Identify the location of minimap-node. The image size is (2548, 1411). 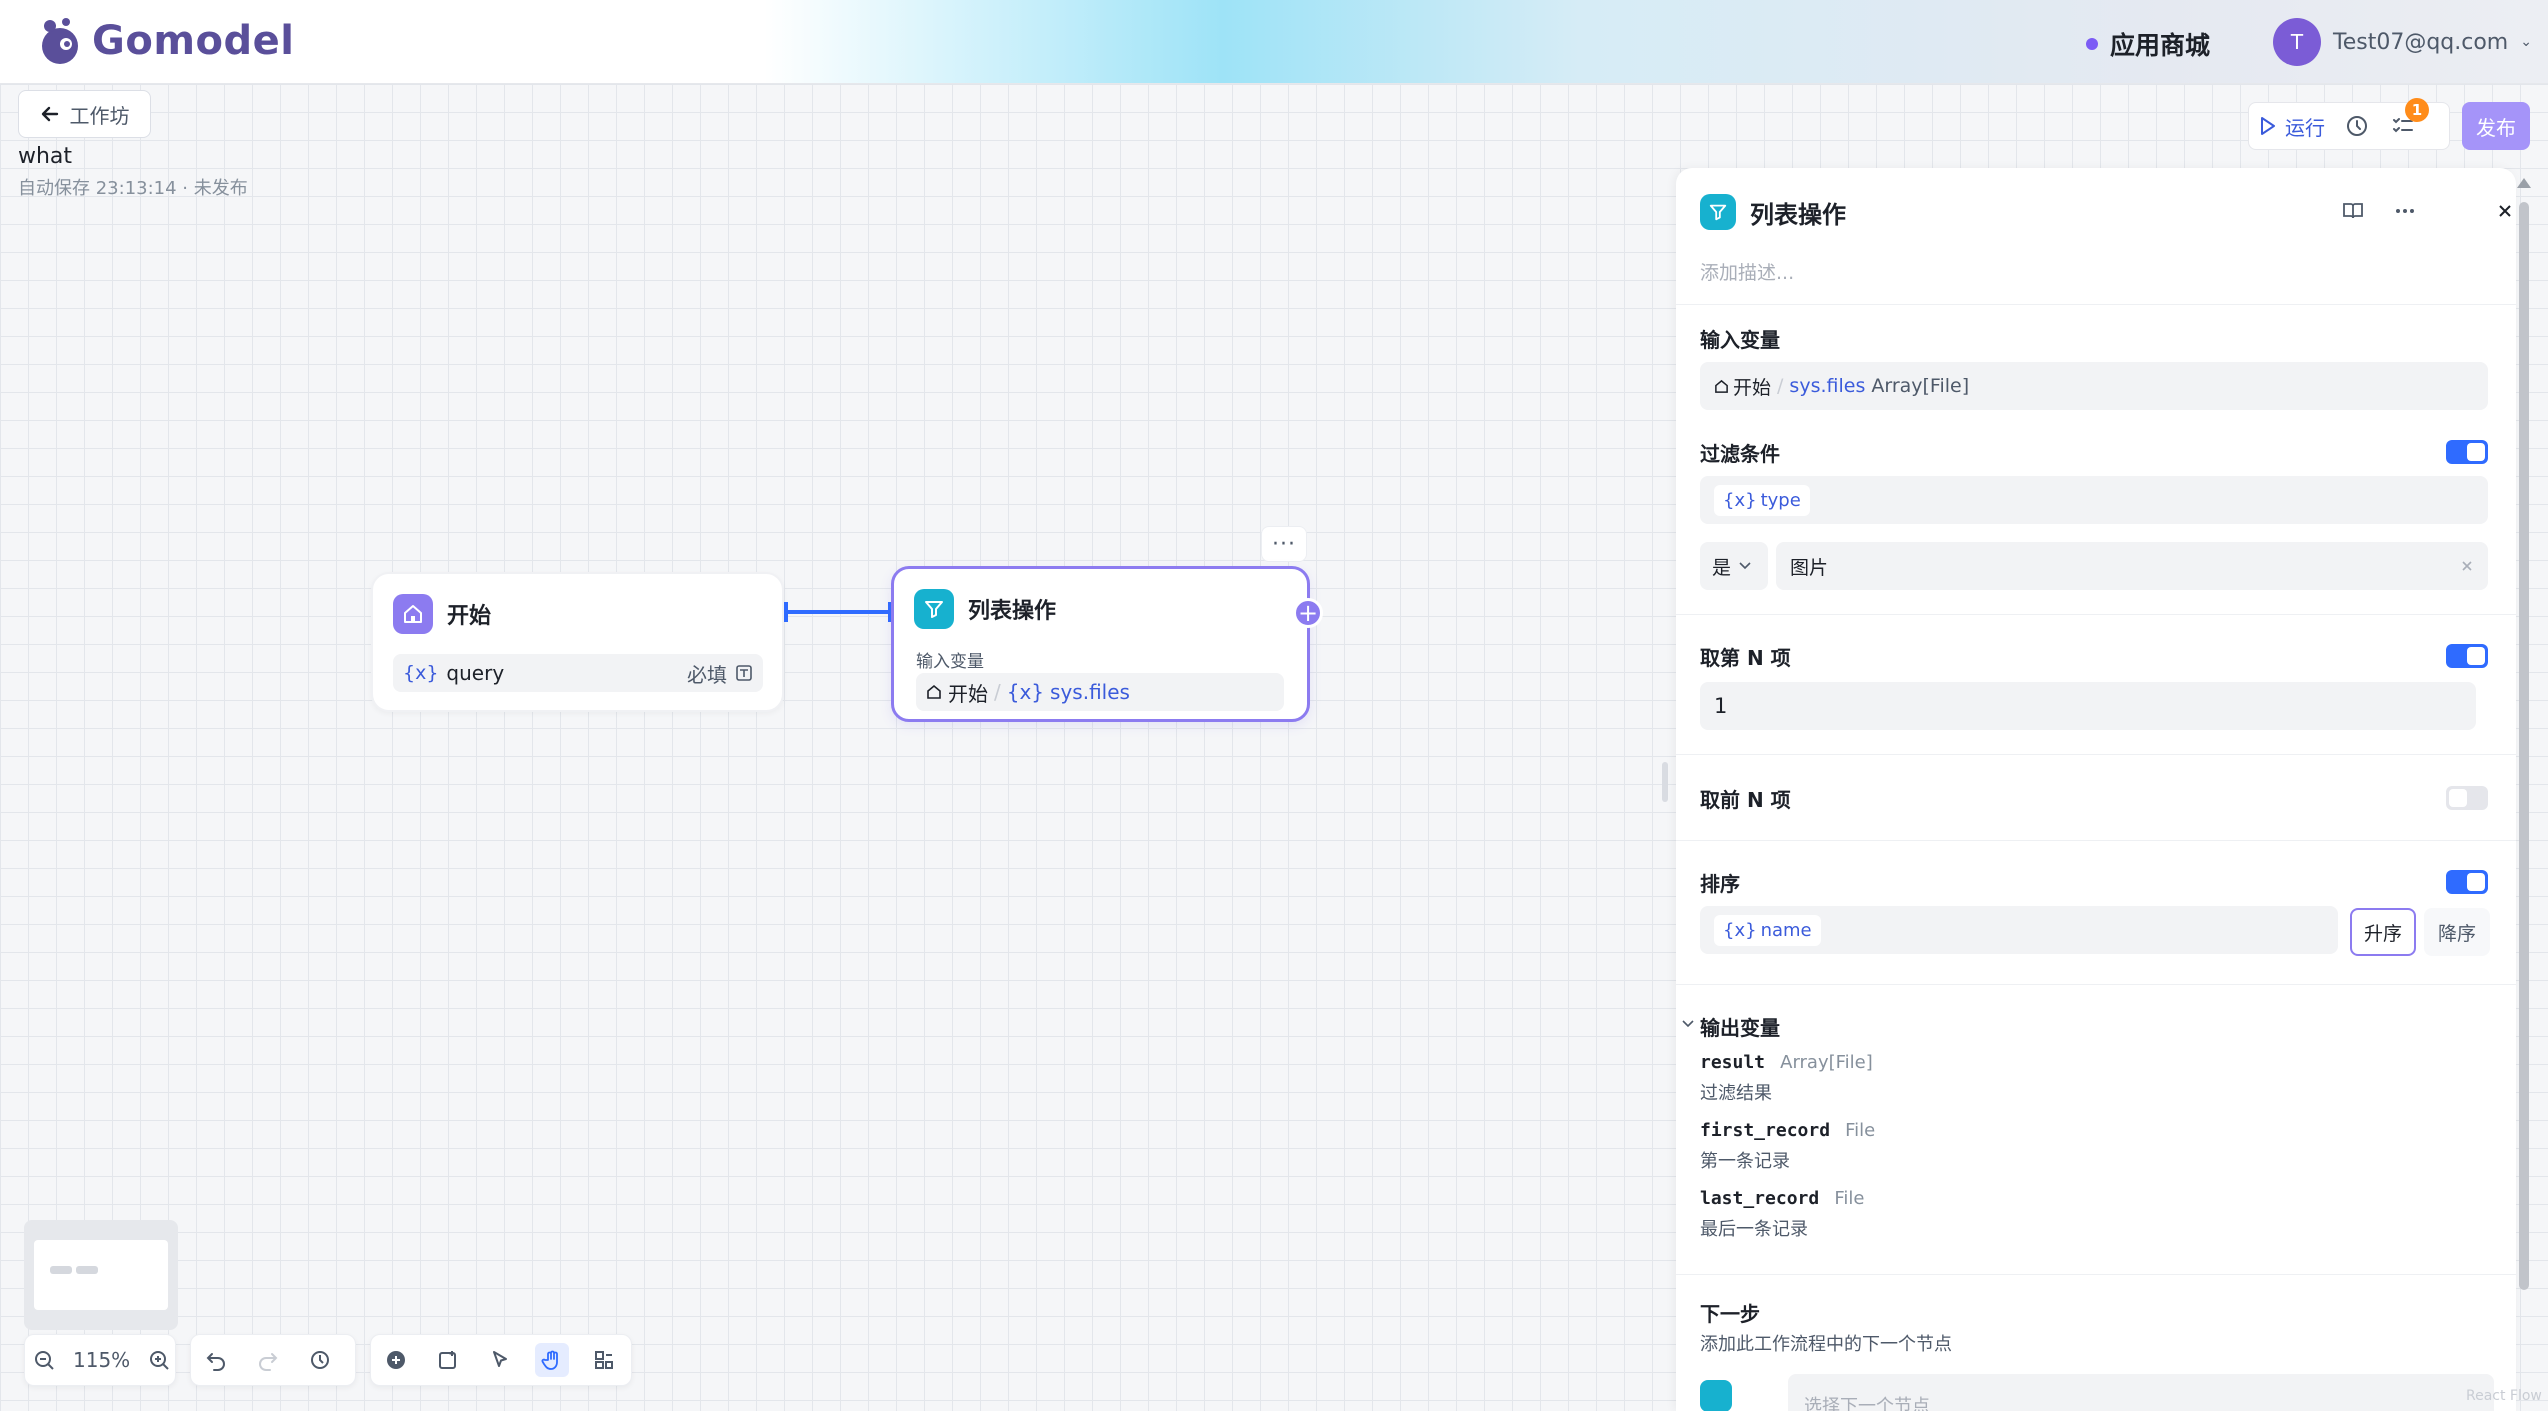
(61, 1270).